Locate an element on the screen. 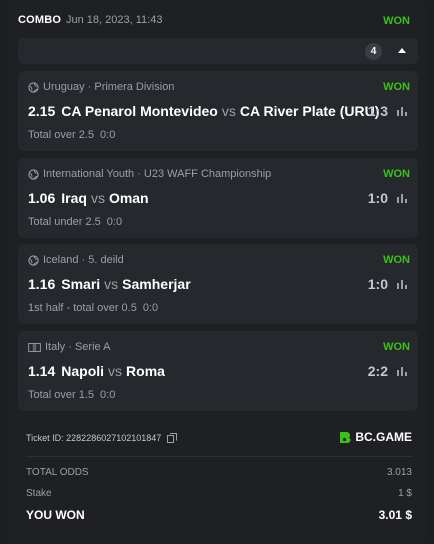  bet-market: Total under 2.5 0:0 is located at coordinates (75, 222).